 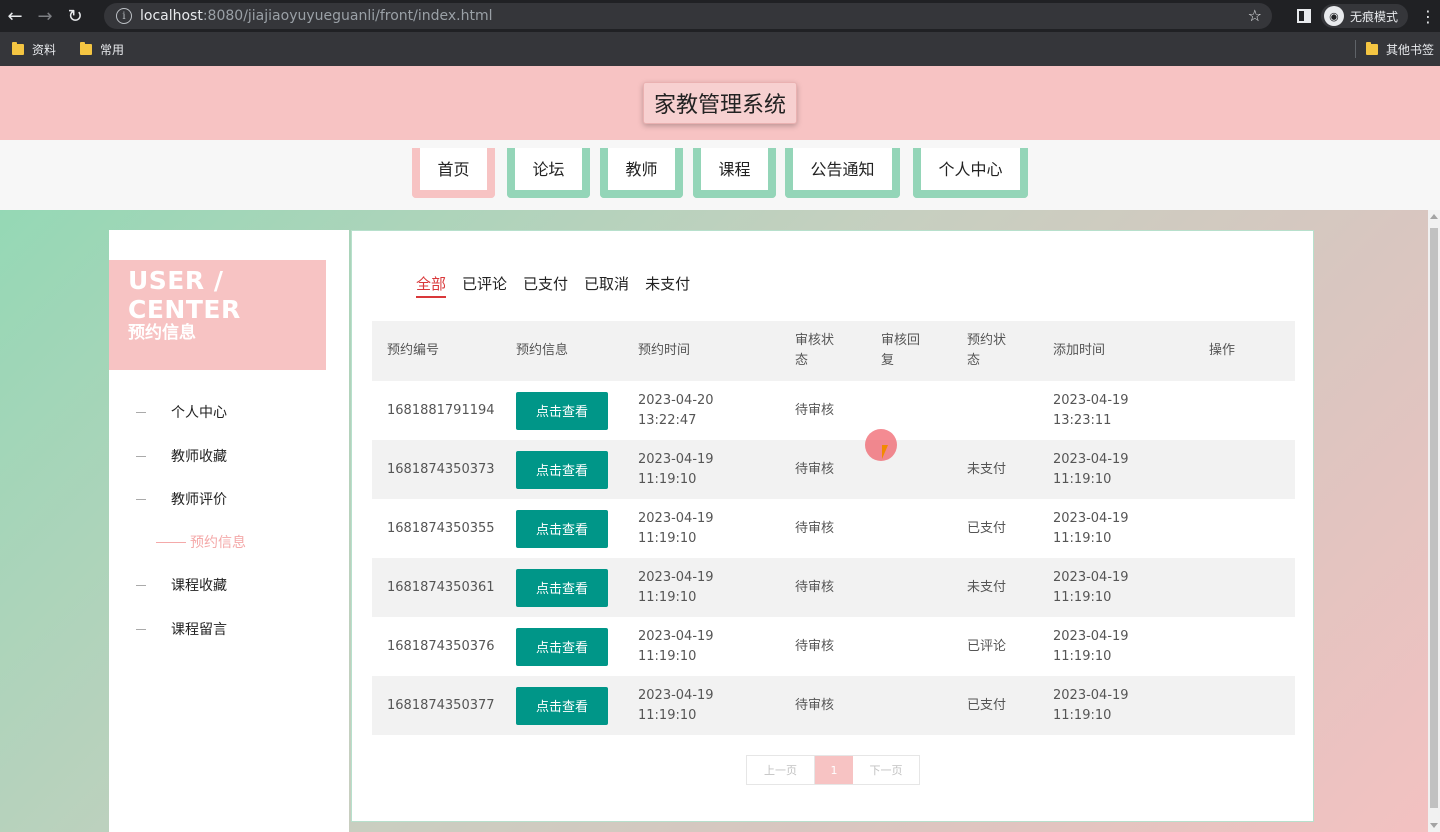 I want to click on status-tabs: 全部 已评论 已支付 已取消 未支付, so click(x=561, y=285).